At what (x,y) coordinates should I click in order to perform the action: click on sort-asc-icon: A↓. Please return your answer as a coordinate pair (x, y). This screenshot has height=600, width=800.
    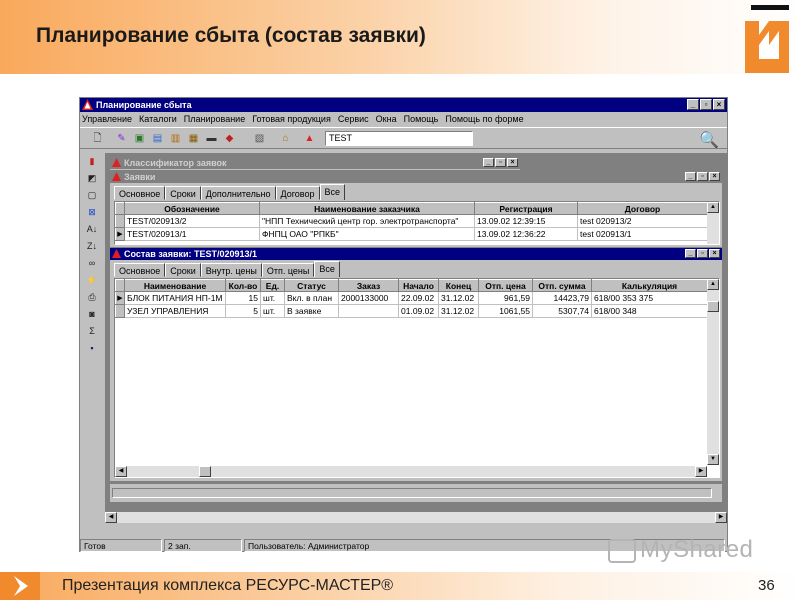
    Looking at the image, I should click on (92, 229).